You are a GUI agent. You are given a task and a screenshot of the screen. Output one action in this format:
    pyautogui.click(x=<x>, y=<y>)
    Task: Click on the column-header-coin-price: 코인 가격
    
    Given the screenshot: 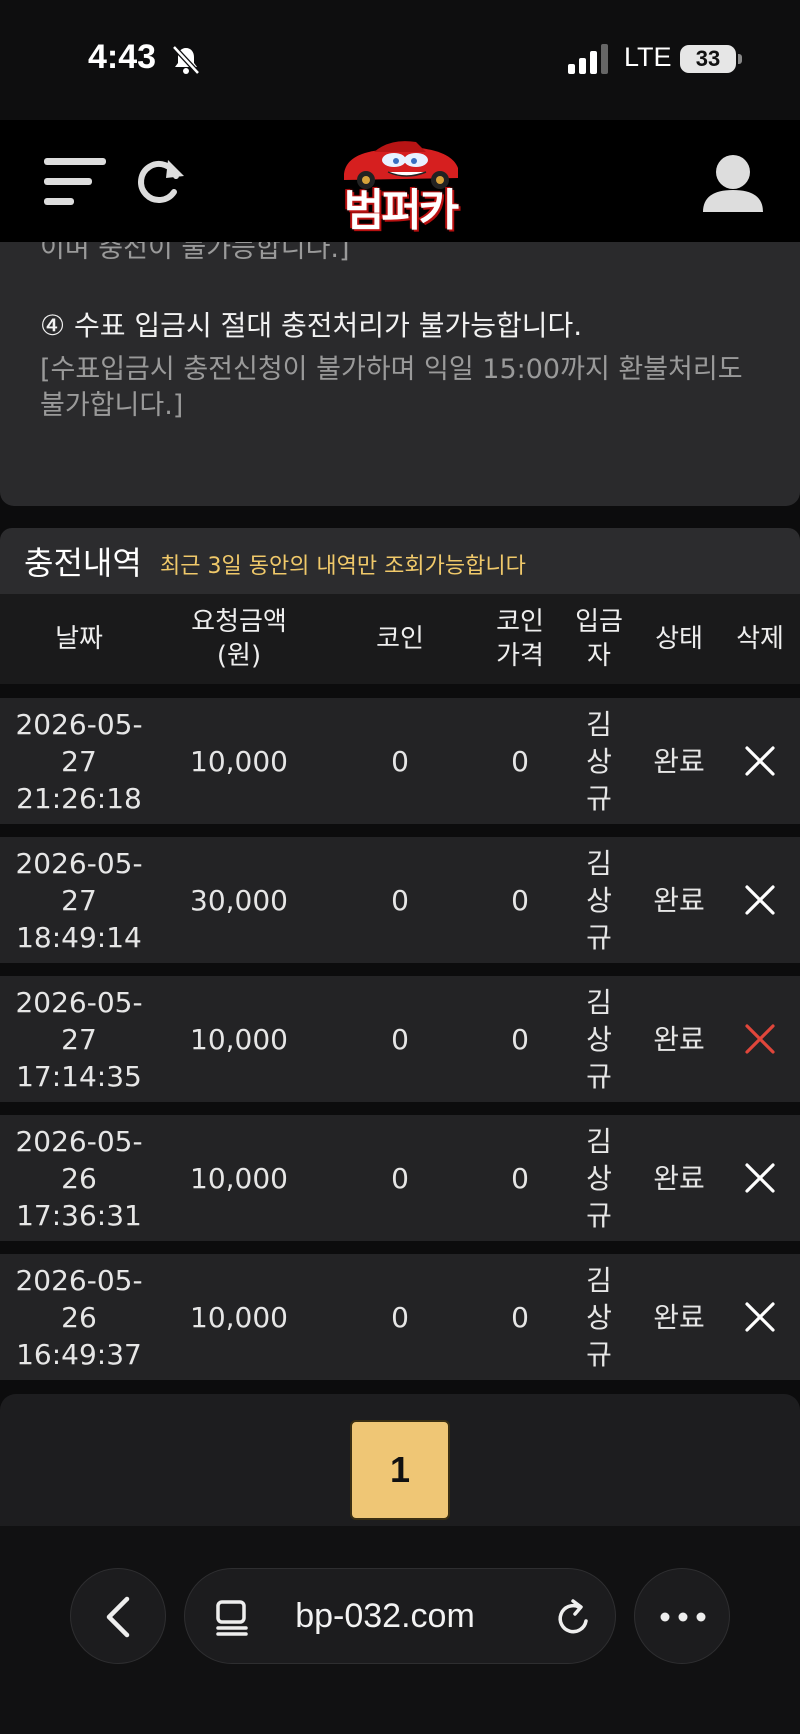 What is the action you would take?
    pyautogui.click(x=520, y=639)
    